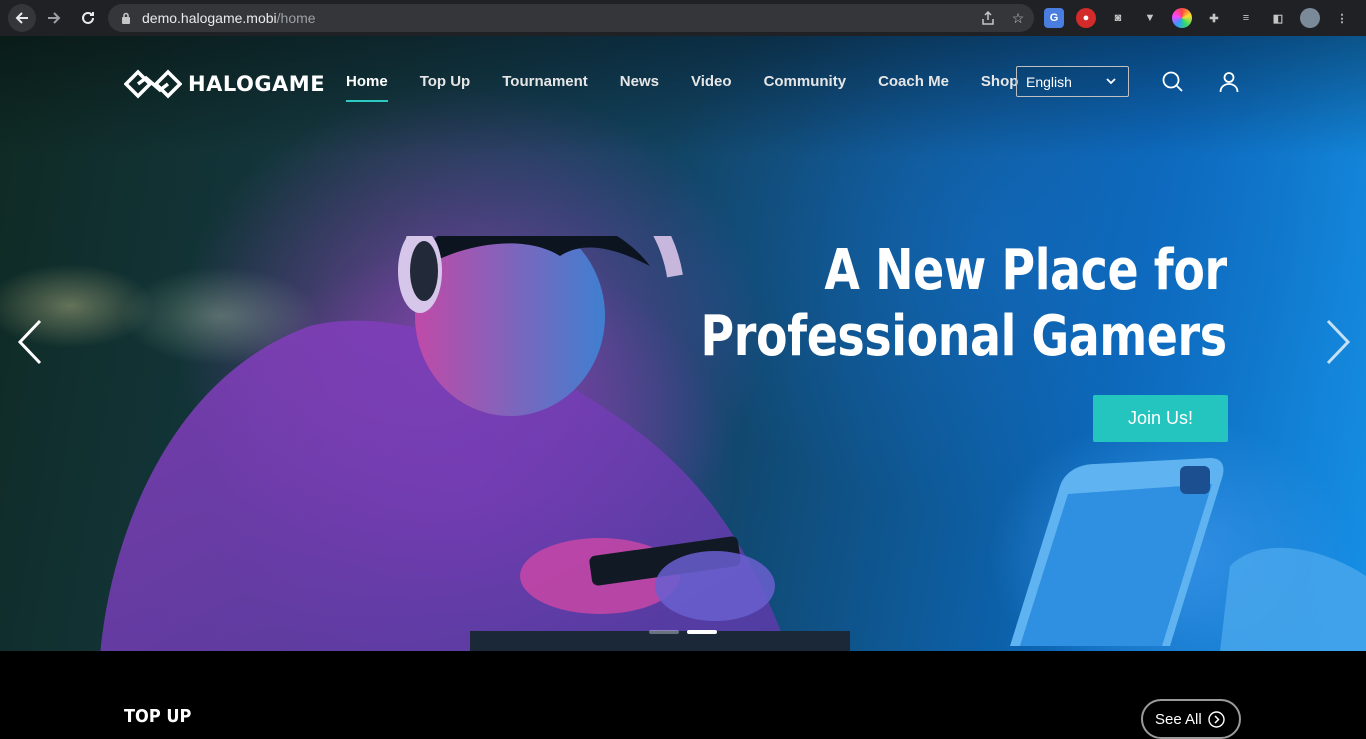 This screenshot has height=739, width=1366. Describe the element at coordinates (805, 87) in the screenshot. I see `nav-community: Community` at that location.